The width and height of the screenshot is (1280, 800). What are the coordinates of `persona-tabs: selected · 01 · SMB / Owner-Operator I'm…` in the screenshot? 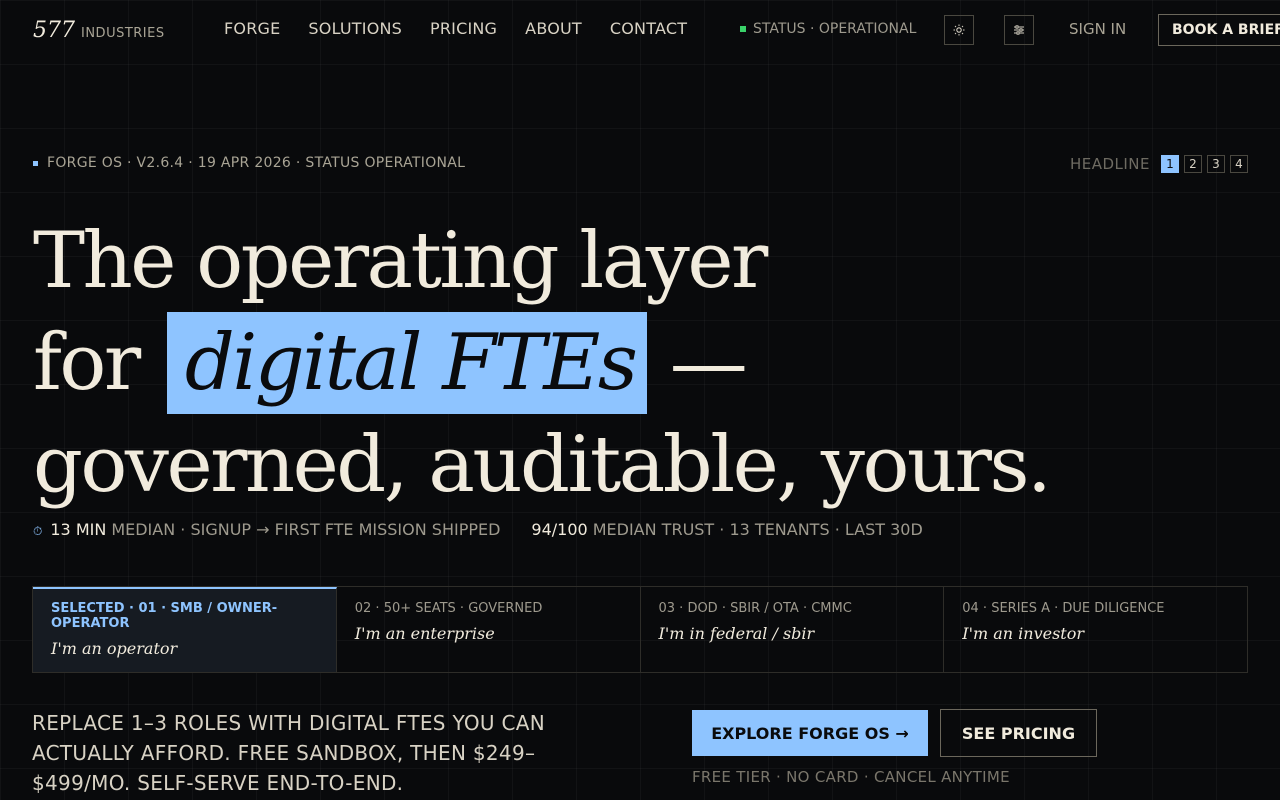 It's located at (640, 629).